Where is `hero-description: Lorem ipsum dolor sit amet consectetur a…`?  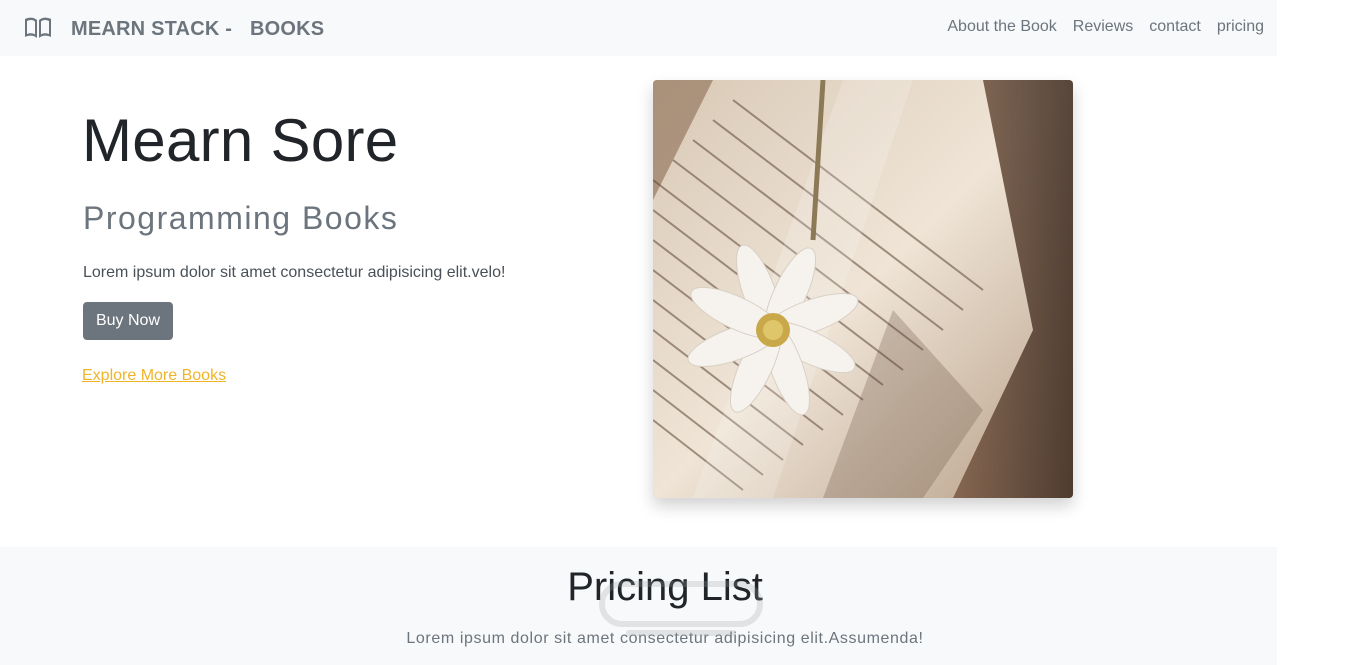 hero-description: Lorem ipsum dolor sit amet consectetur a… is located at coordinates (294, 272).